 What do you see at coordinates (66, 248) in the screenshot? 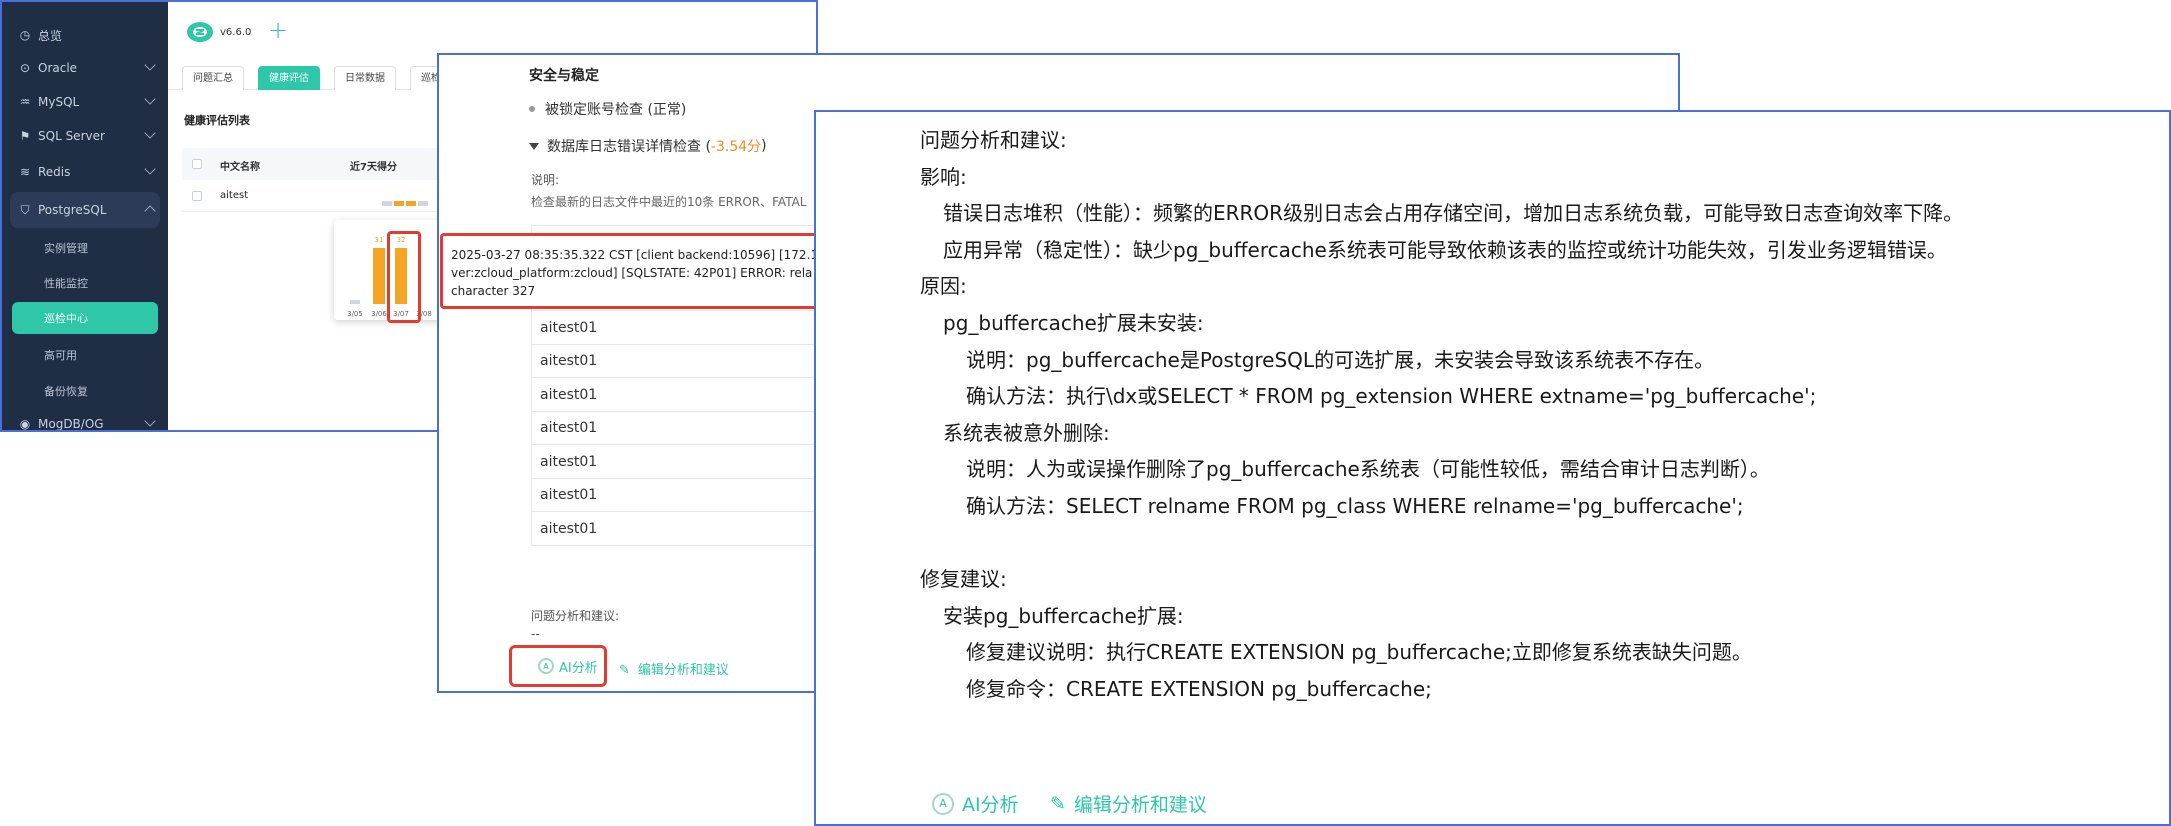
I see `sidebar-subitem-instances: 实例管理` at bounding box center [66, 248].